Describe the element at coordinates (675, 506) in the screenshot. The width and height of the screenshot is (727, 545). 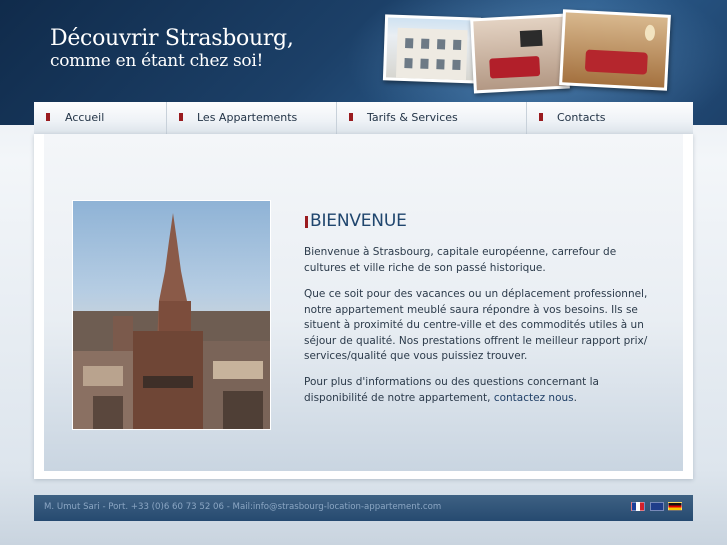
I see `flag-de-icon` at that location.